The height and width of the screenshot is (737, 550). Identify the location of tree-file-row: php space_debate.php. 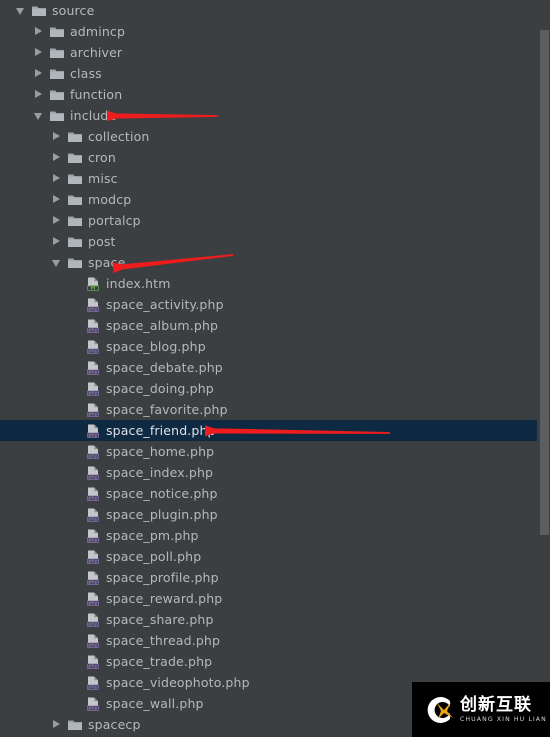
(275, 367).